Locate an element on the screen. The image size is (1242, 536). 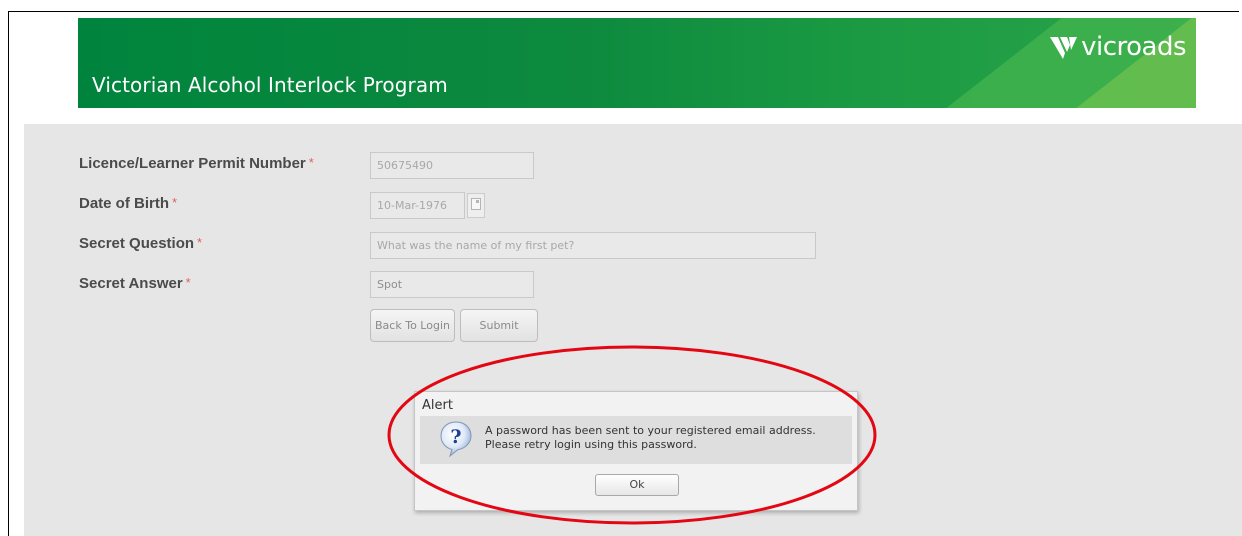
licence-label: Licence/Learner Permit Number * is located at coordinates (196, 163).